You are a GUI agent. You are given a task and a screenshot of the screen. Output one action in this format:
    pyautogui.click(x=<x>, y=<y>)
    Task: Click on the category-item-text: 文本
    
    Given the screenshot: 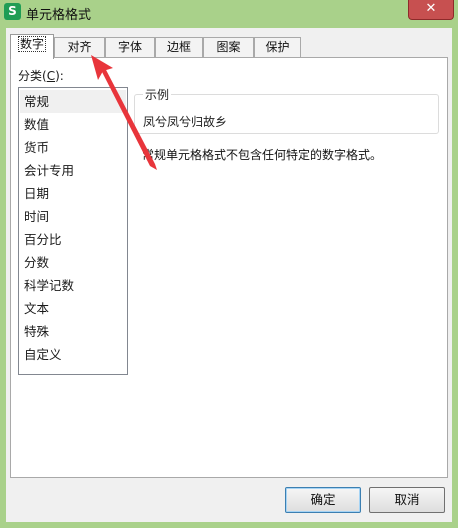 What is the action you would take?
    pyautogui.click(x=73, y=308)
    